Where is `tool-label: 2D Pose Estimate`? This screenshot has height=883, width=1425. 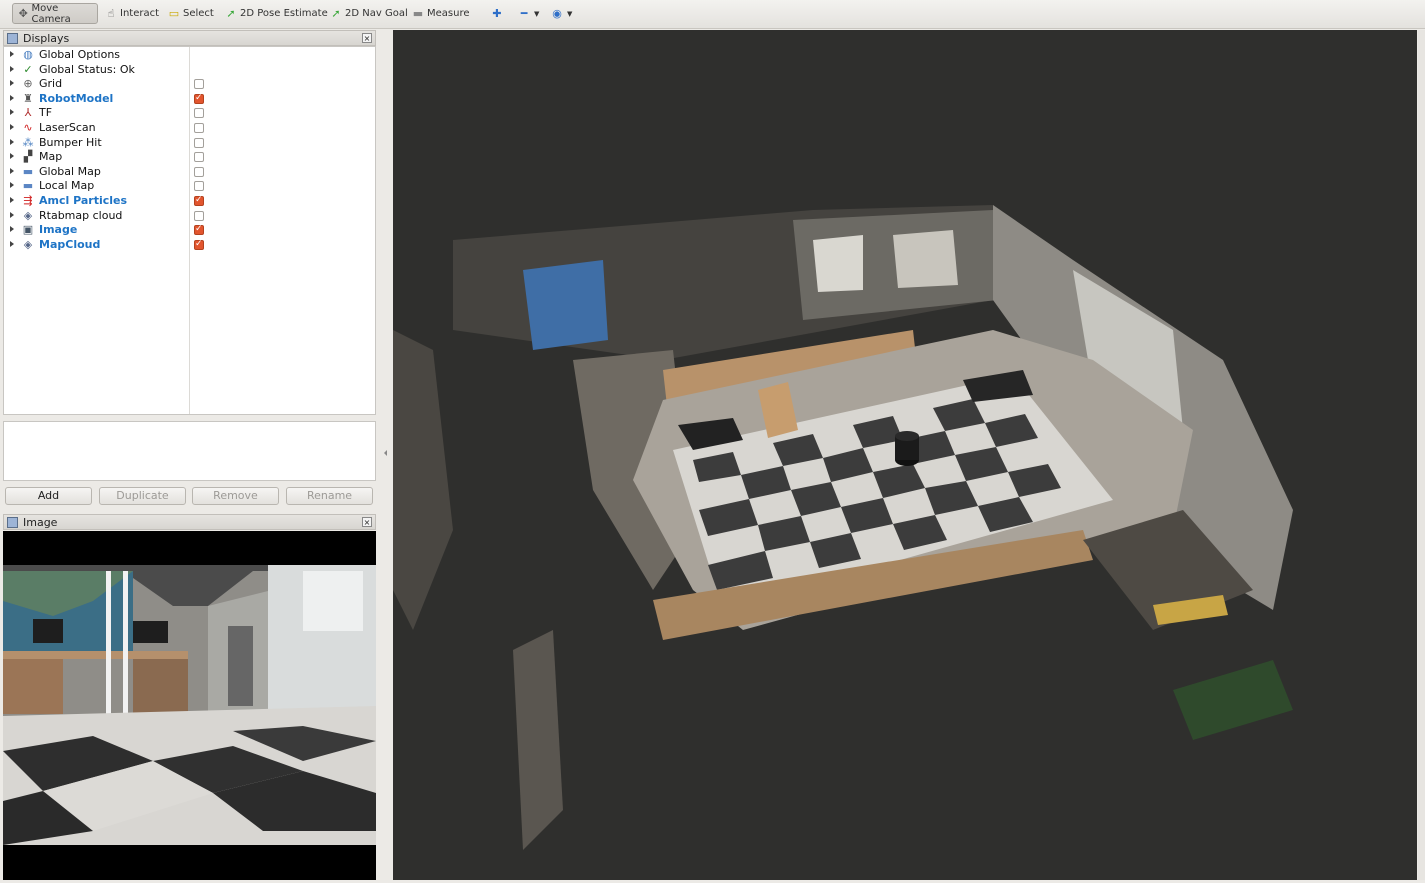
tool-label: 2D Pose Estimate is located at coordinates (284, 13).